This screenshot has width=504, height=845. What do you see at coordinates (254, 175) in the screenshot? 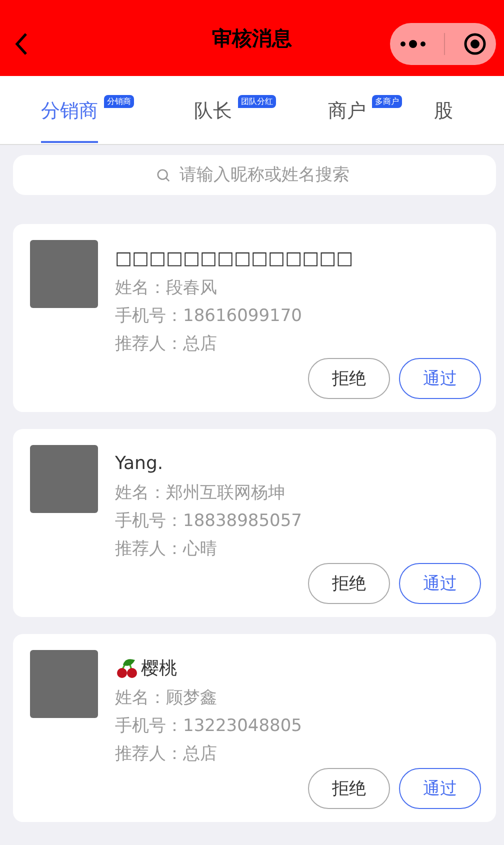
I see `search-field: 请输入昵称或姓名搜索` at bounding box center [254, 175].